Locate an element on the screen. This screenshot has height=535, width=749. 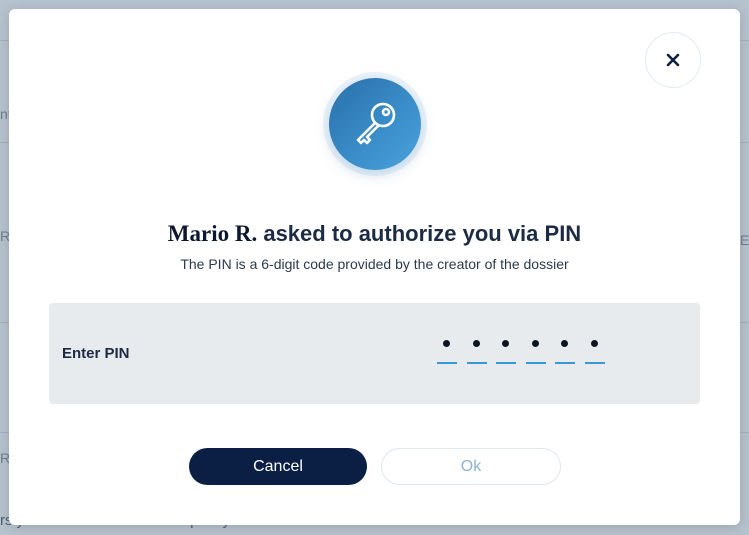
requester-name: Mario R. is located at coordinates (212, 233).